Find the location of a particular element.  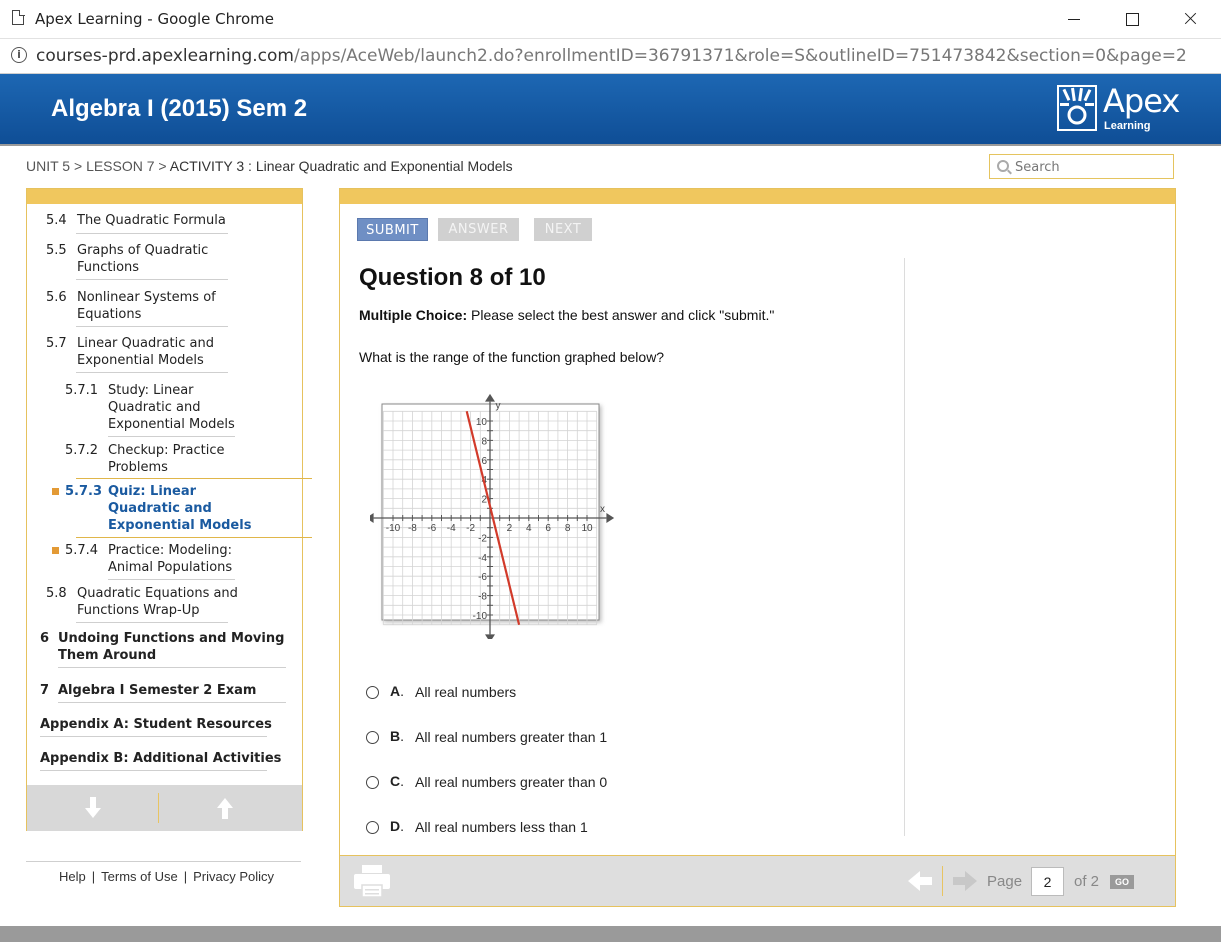

search-box is located at coordinates (1081, 166).